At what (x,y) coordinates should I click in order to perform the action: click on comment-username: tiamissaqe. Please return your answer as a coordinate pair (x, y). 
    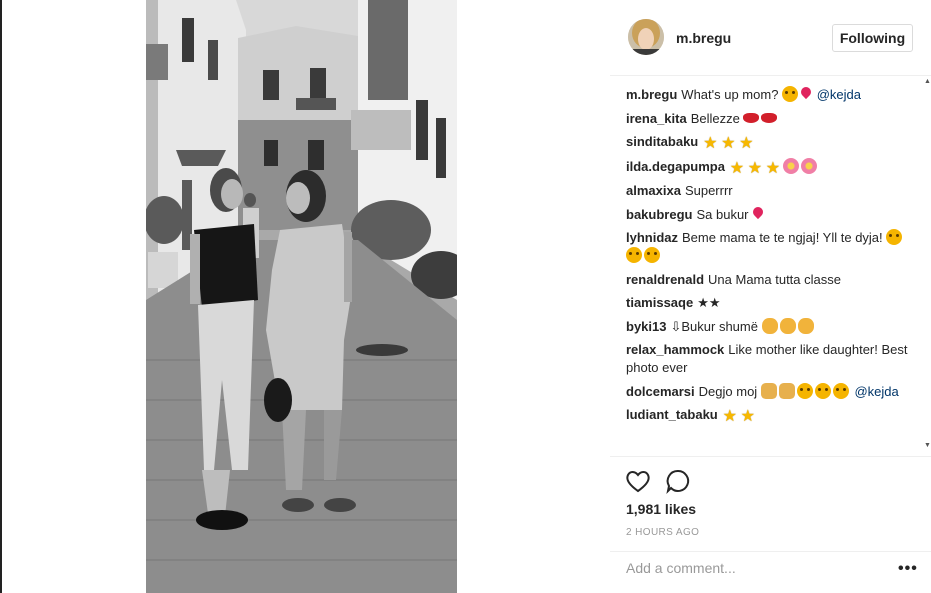
    Looking at the image, I should click on (659, 302).